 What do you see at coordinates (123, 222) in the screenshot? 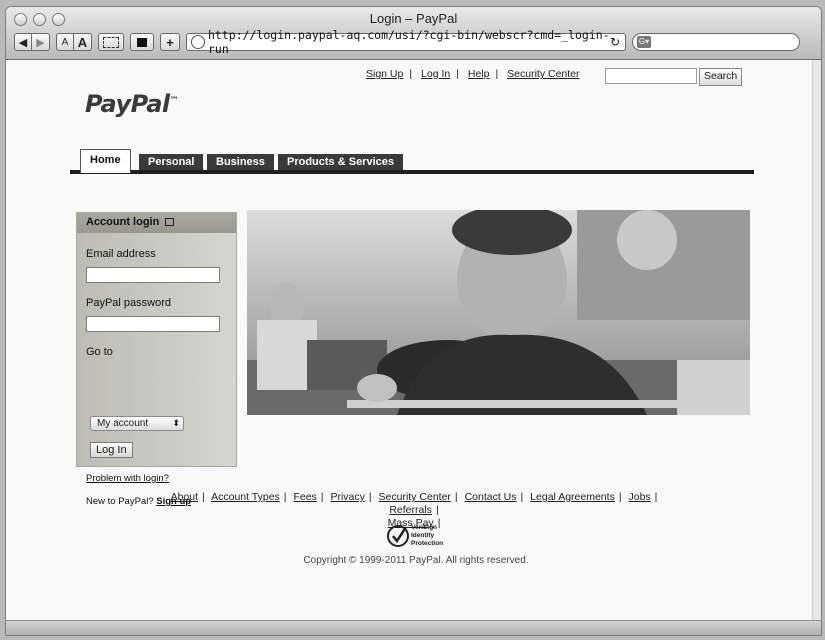
I see `account-login-title: Account login` at bounding box center [123, 222].